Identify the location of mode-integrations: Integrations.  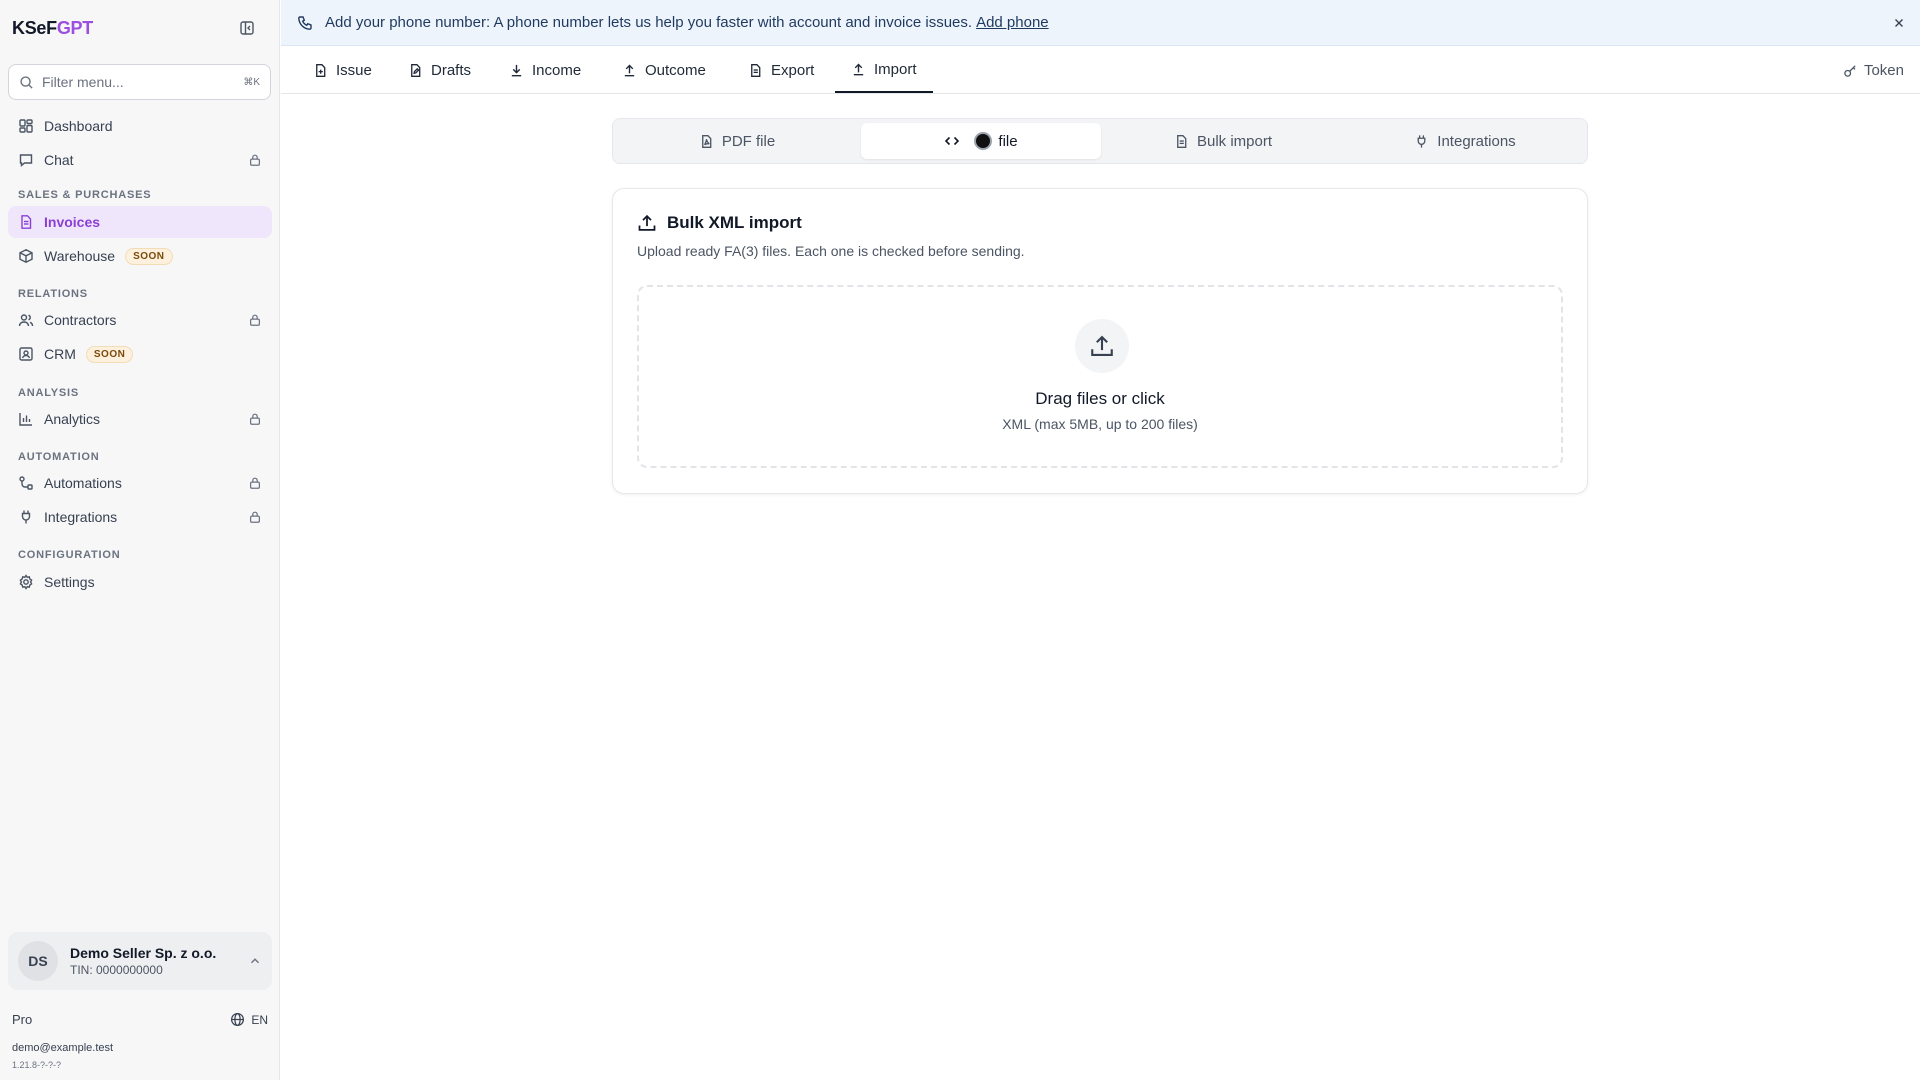
(1465, 141).